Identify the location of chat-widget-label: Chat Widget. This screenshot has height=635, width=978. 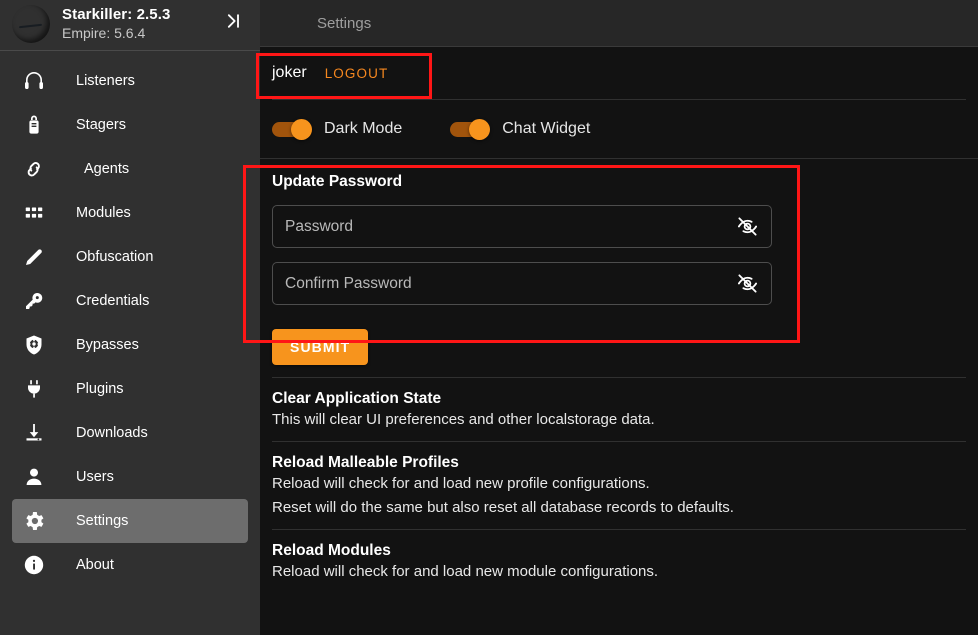
(546, 128).